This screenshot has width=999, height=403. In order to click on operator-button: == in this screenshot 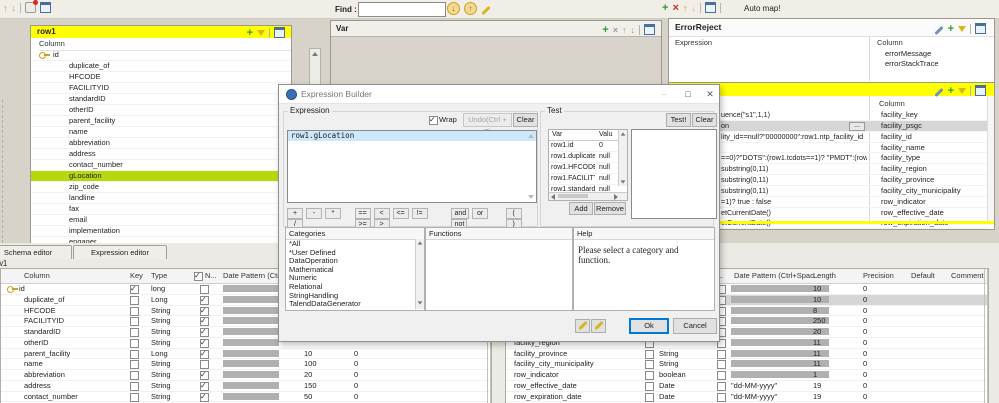, I will do `click(362, 213)`.